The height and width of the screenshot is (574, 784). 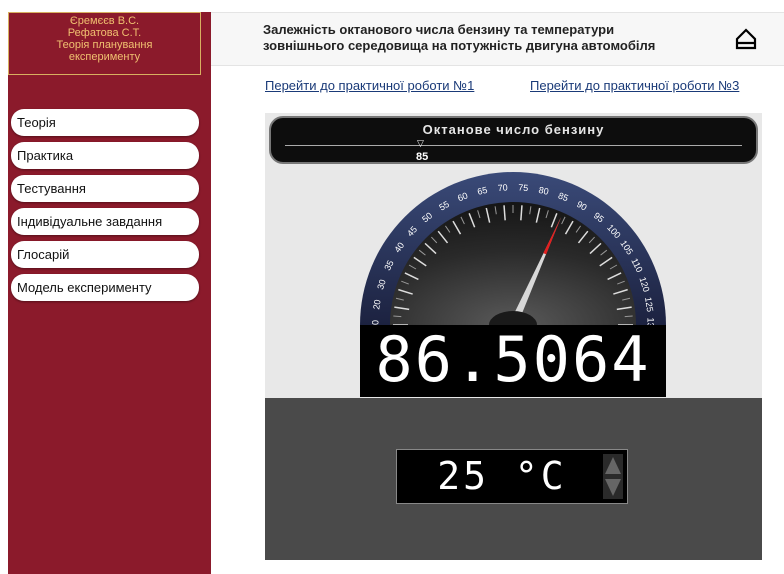 What do you see at coordinates (746, 39) in the screenshot?
I see `home-icon` at bounding box center [746, 39].